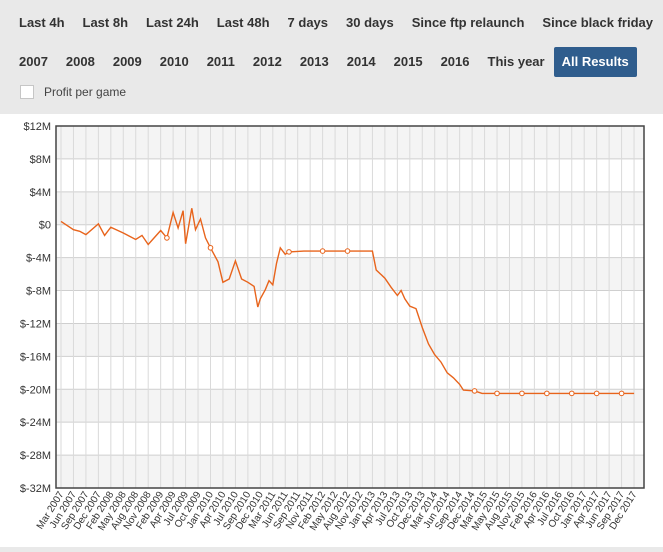  What do you see at coordinates (45, 226) in the screenshot?
I see `y-tick-label: $0` at bounding box center [45, 226].